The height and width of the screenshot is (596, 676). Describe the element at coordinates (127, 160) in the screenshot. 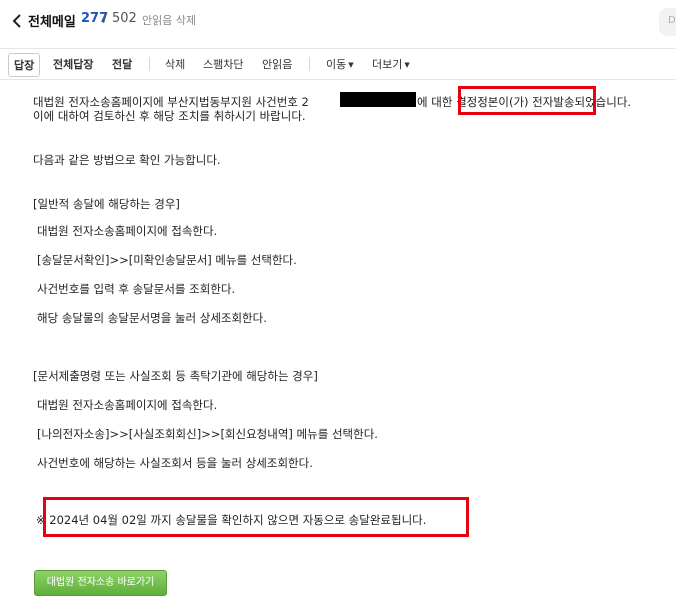

I see `methods-intro: 다음과 같은 방법으로 확인 가능합니다.` at that location.